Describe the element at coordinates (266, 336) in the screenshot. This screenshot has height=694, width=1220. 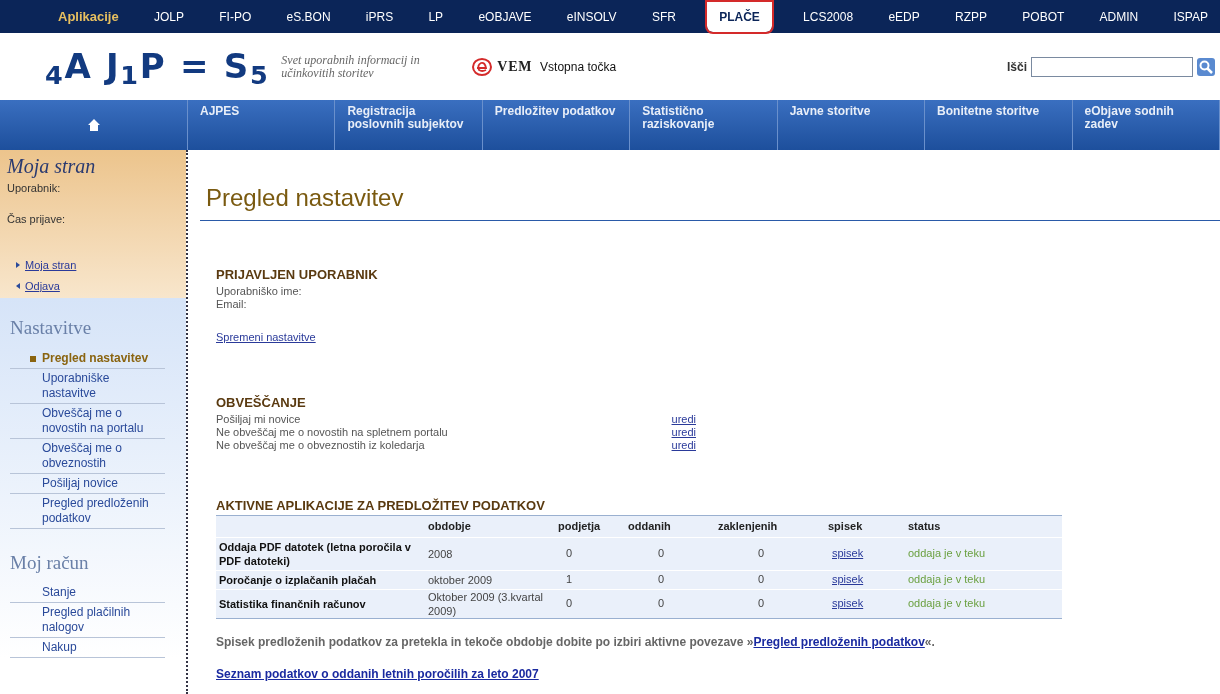
I see `change-settings-link: Spremeni nastavitve` at that location.